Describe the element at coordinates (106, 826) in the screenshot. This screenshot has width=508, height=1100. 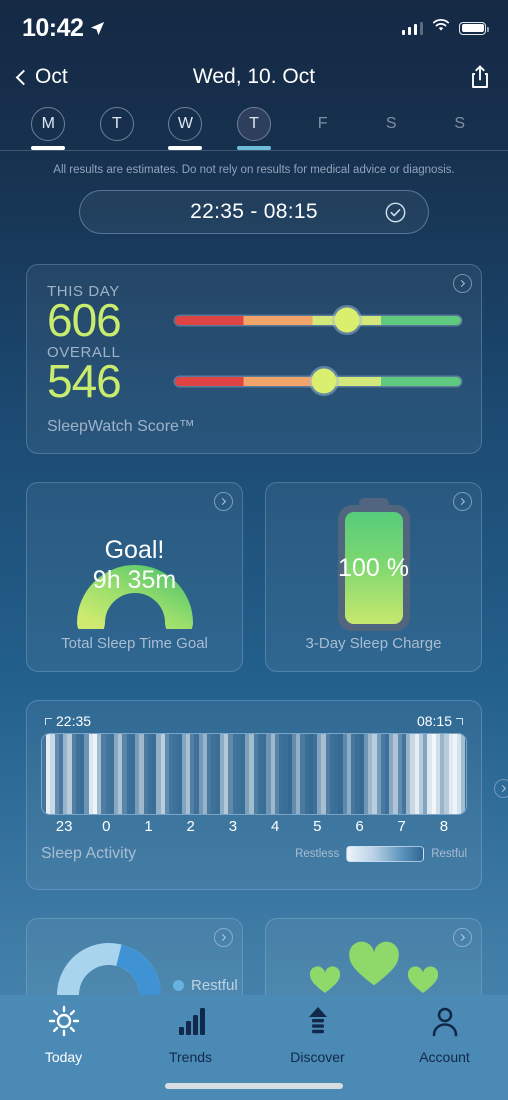
I see `activity-hour-label: 0` at that location.